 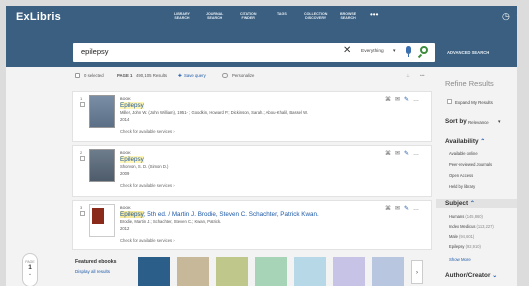 I want to click on result-authors: Shorvon, S. D. (Simon D.), so click(x=144, y=166).